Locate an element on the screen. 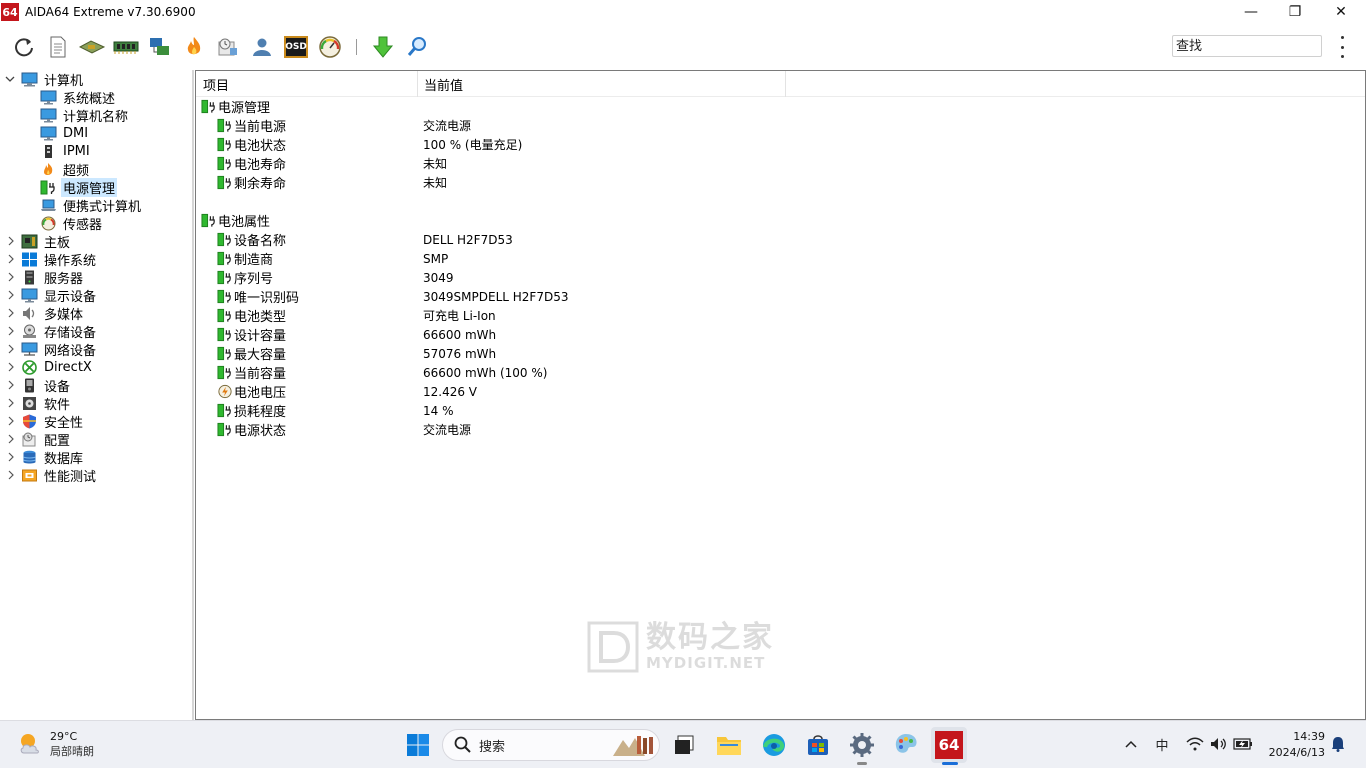 The width and height of the screenshot is (1366, 768). tree-item-computer-name: 计算机名称 is located at coordinates (96, 115).